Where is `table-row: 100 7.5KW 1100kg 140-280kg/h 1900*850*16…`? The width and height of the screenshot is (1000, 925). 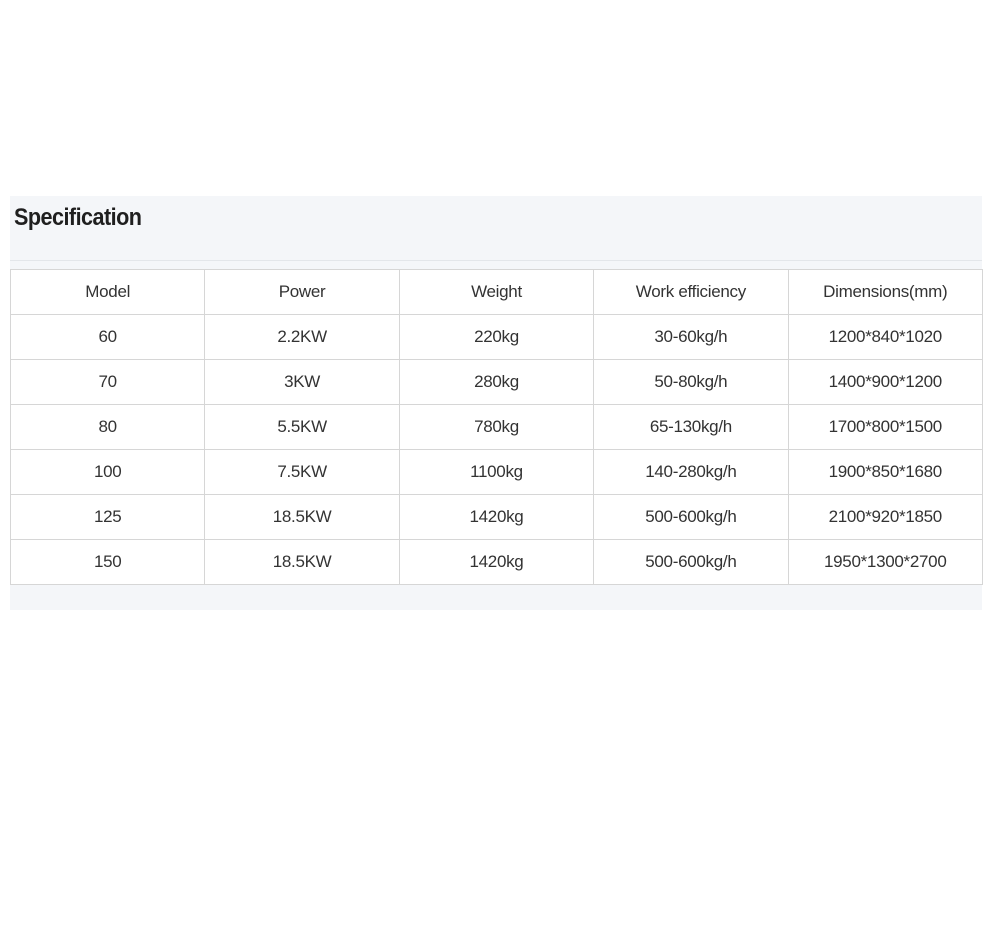 table-row: 100 7.5KW 1100kg 140-280kg/h 1900*850*16… is located at coordinates (496, 472).